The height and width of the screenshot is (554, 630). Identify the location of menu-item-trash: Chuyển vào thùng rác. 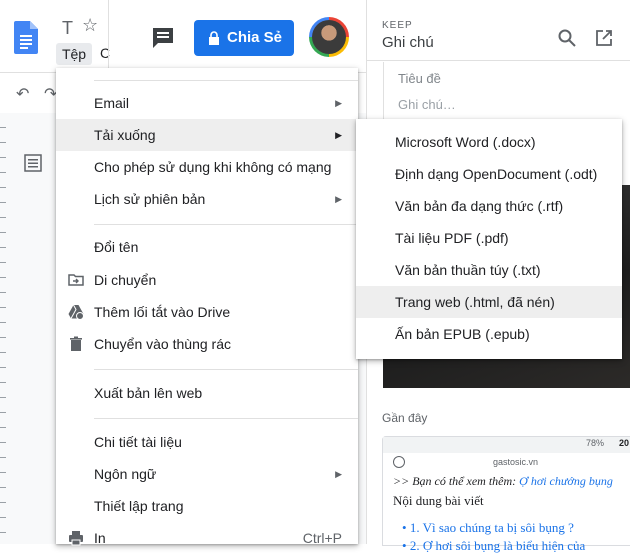
(207, 344).